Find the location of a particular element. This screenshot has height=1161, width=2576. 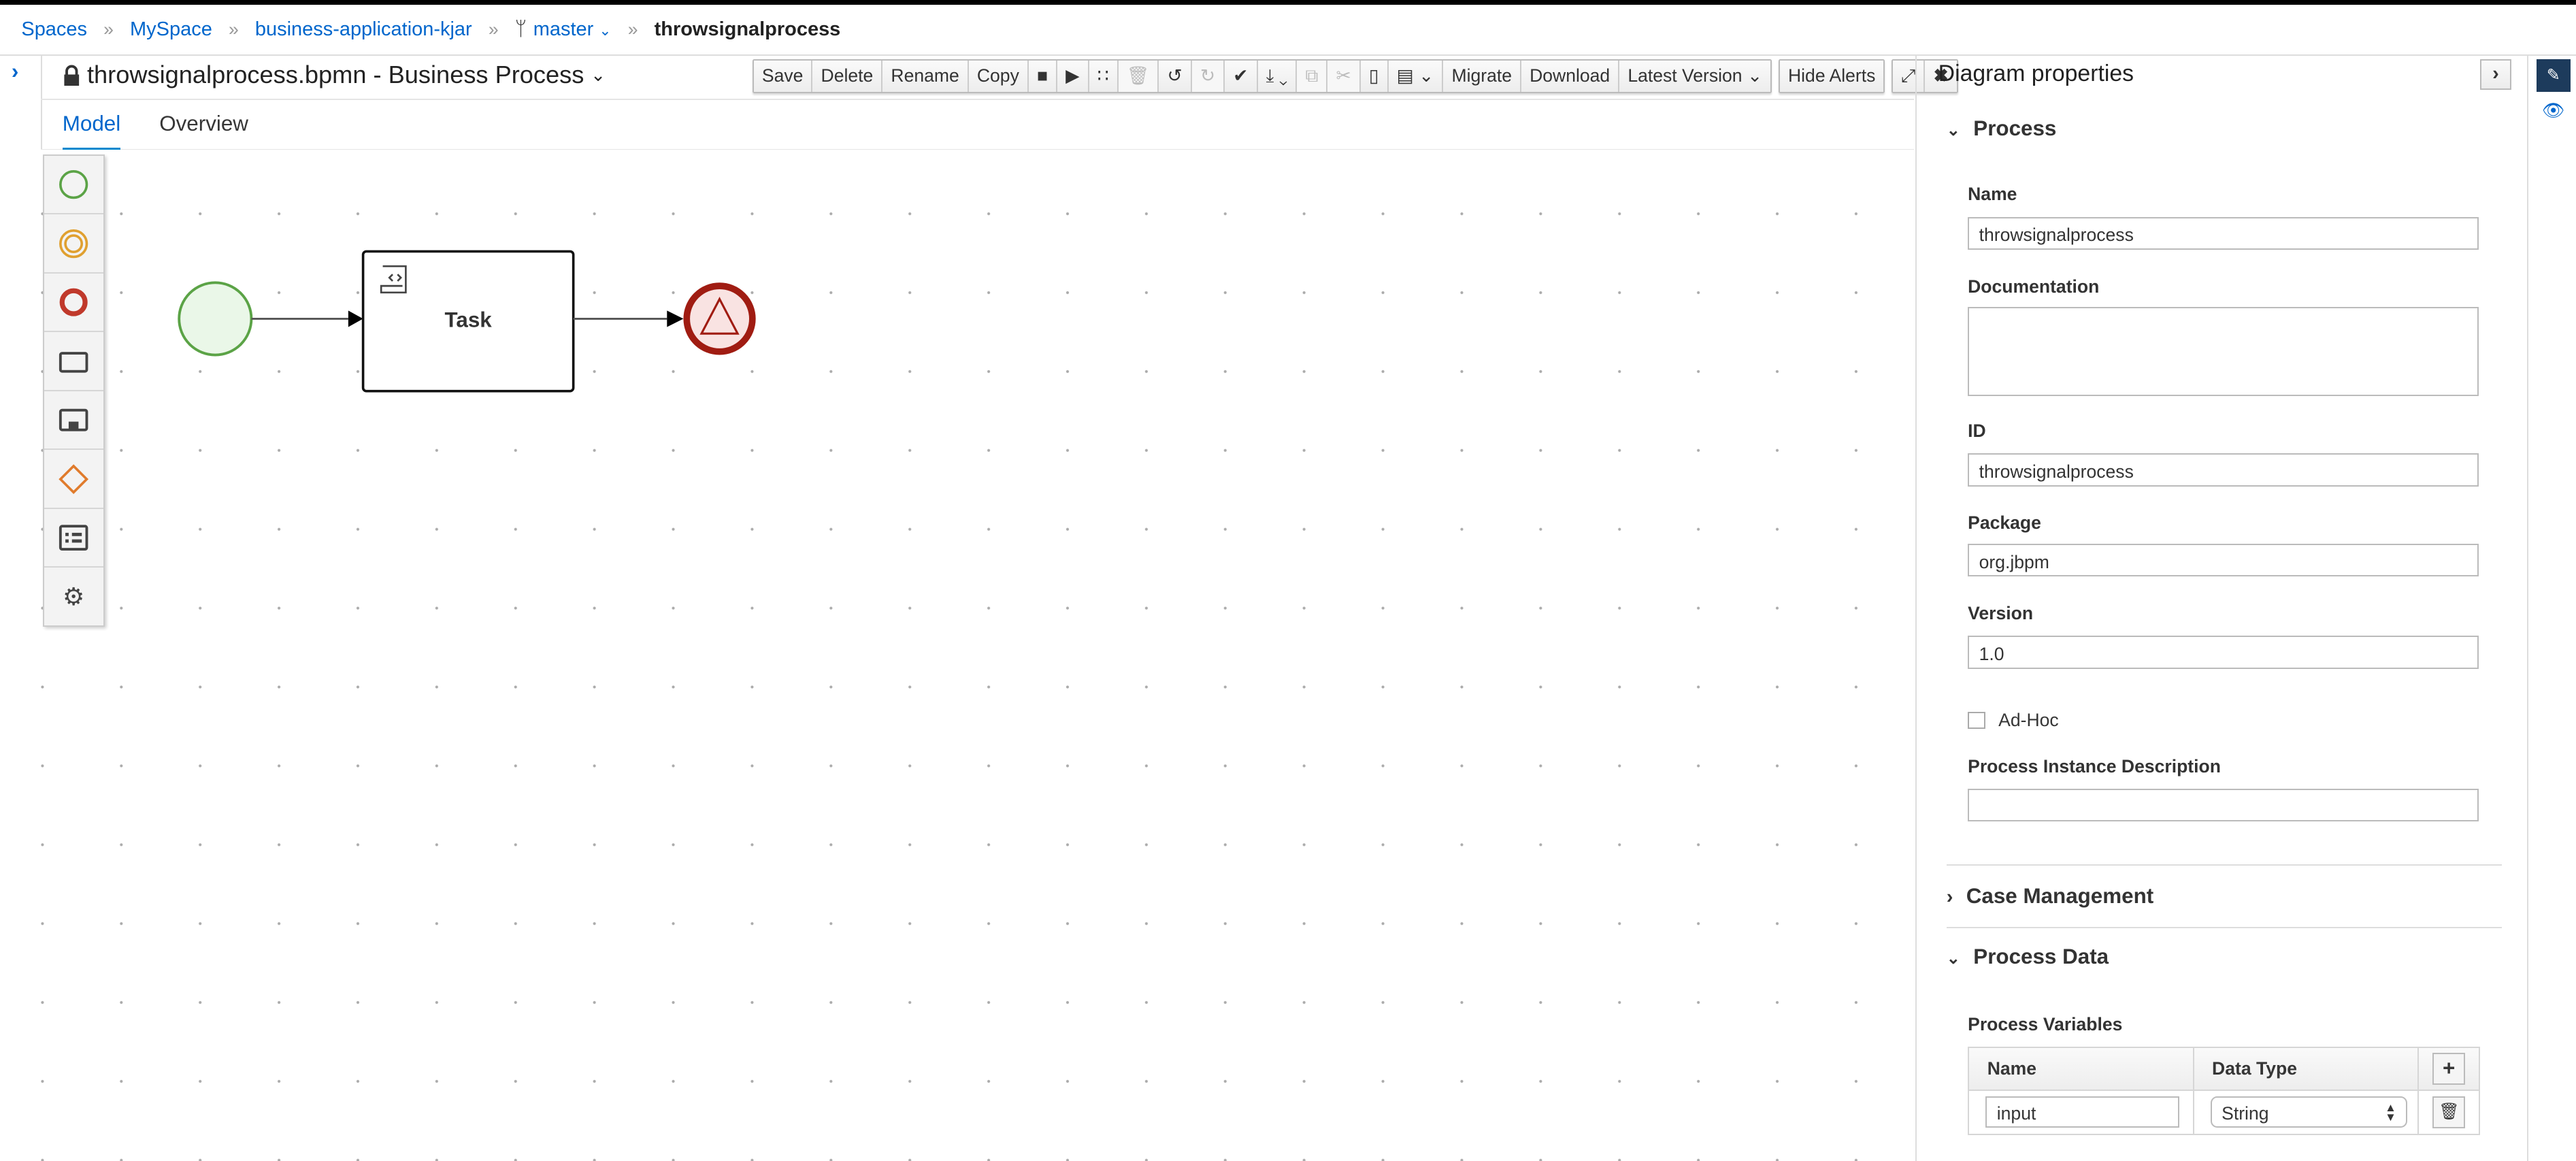

task-label: Task is located at coordinates (469, 319).